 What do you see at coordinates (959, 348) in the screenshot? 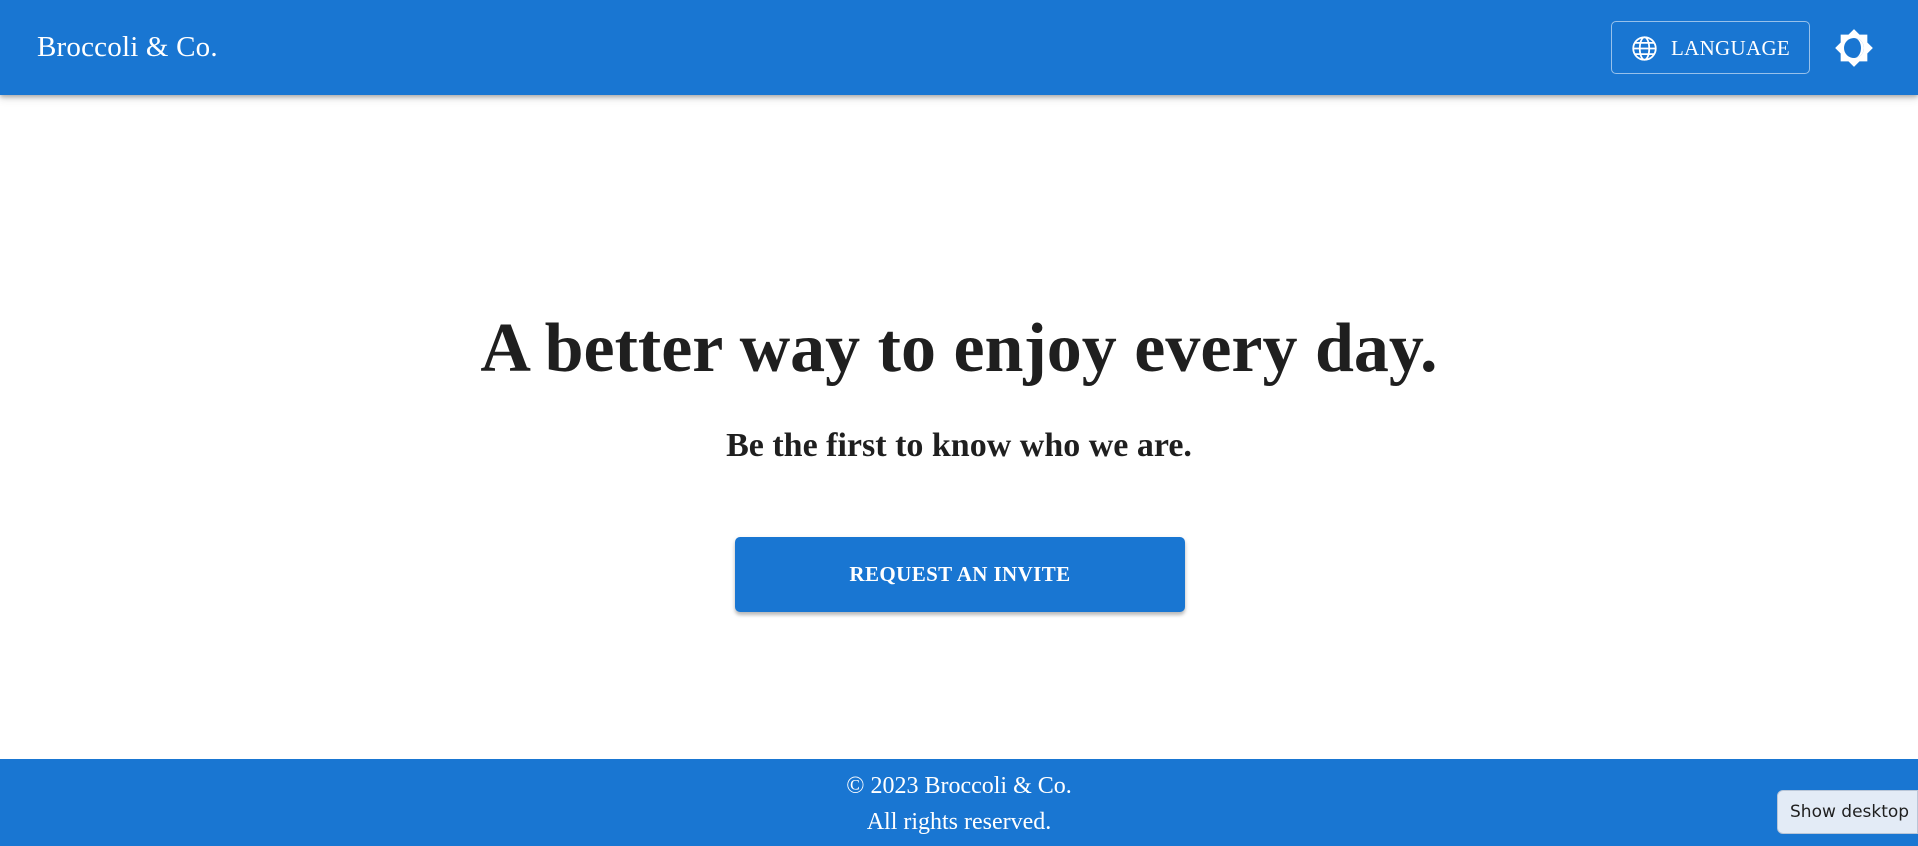
I see `hero-headline: A better way to enjoy every day.` at bounding box center [959, 348].